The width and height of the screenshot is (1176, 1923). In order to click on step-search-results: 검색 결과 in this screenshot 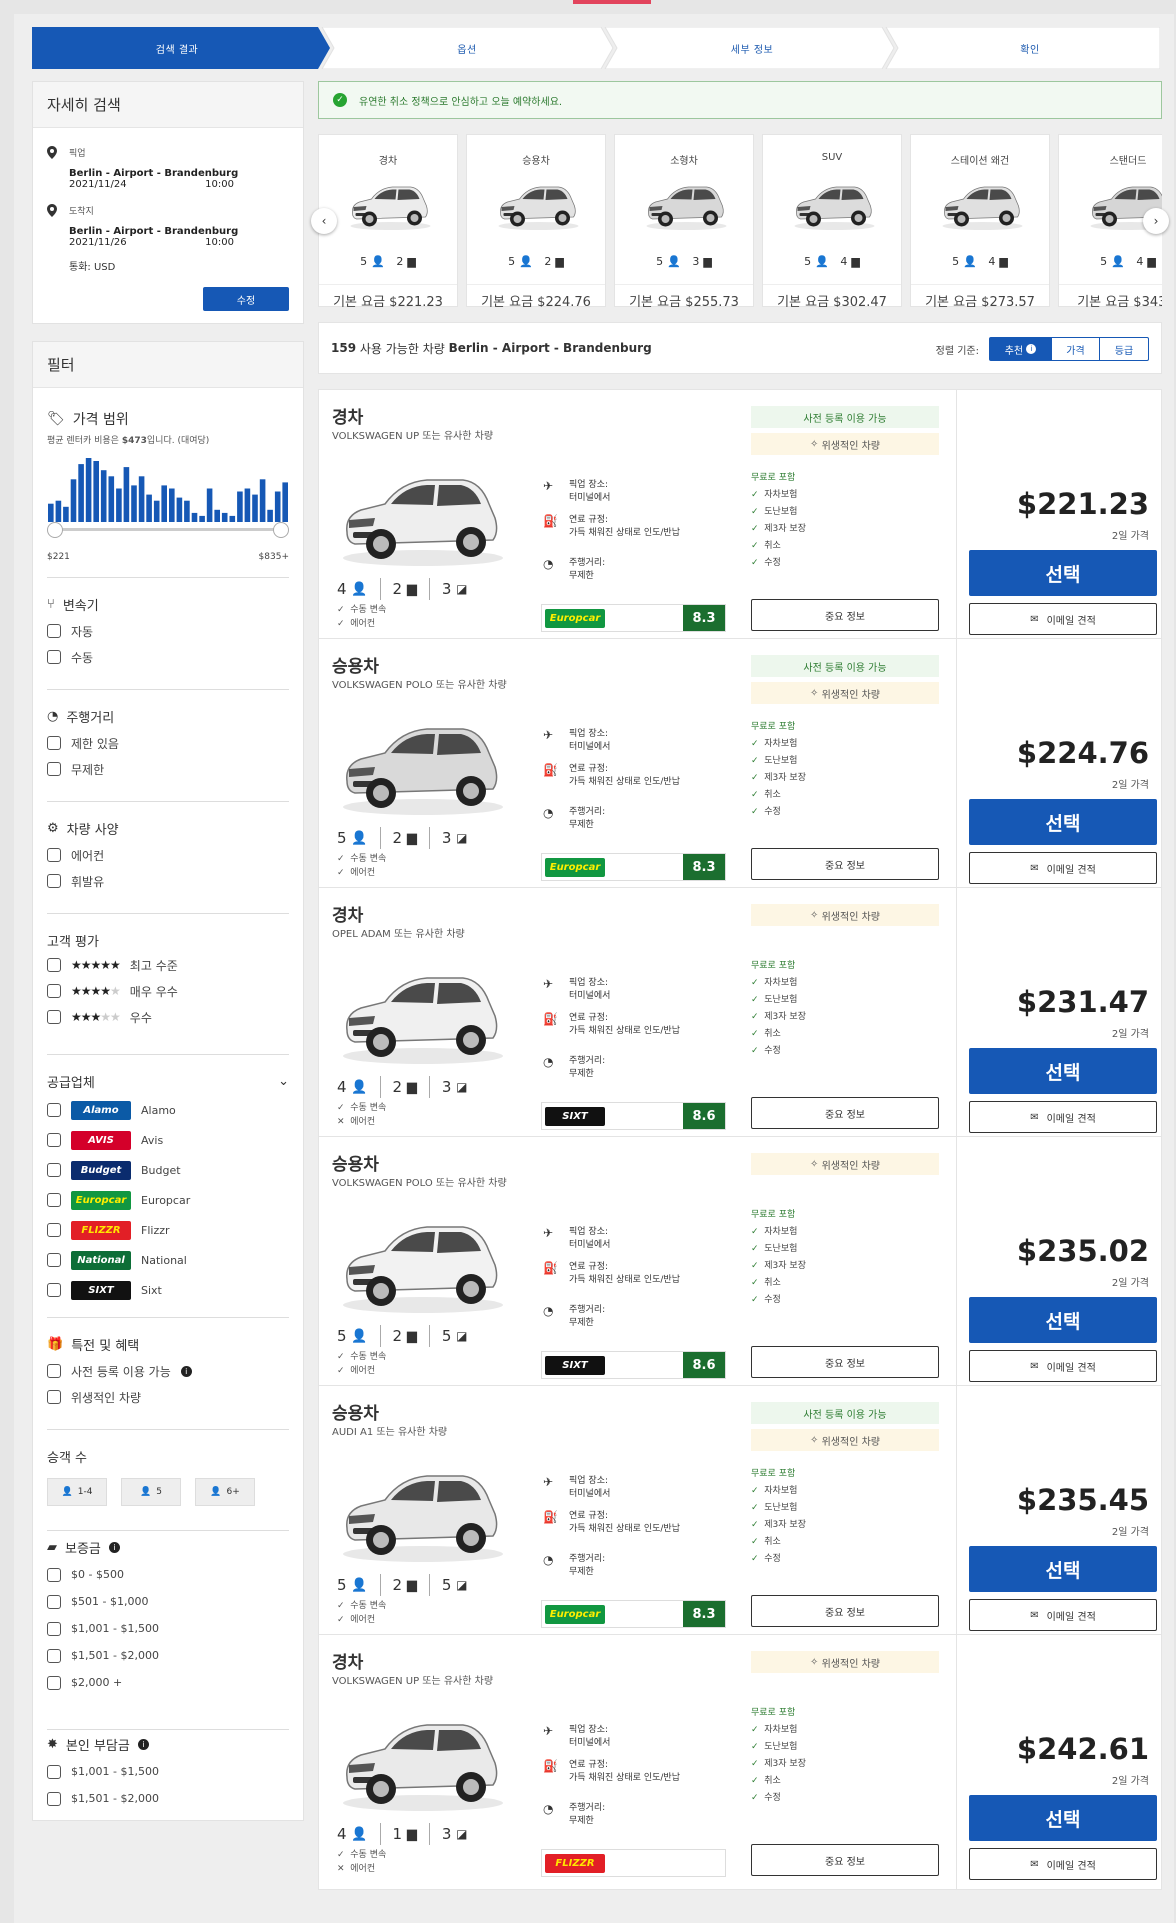, I will do `click(177, 48)`.